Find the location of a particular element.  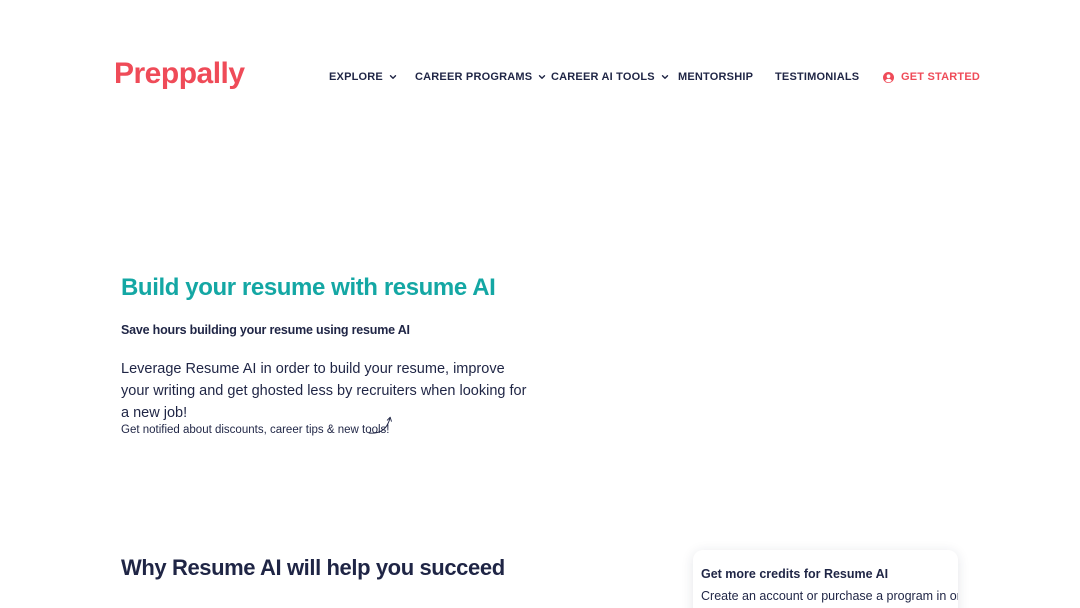

why-section-text-fragment is located at coordinates (281, 604).